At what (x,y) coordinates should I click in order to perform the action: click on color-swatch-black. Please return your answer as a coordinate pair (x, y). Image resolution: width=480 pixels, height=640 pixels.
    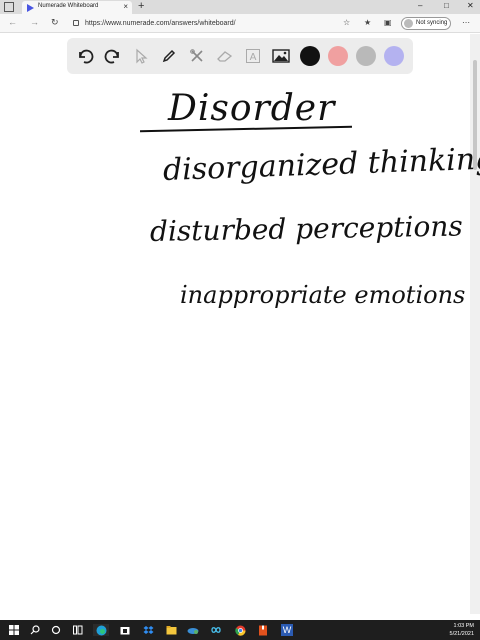
    Looking at the image, I should click on (310, 56).